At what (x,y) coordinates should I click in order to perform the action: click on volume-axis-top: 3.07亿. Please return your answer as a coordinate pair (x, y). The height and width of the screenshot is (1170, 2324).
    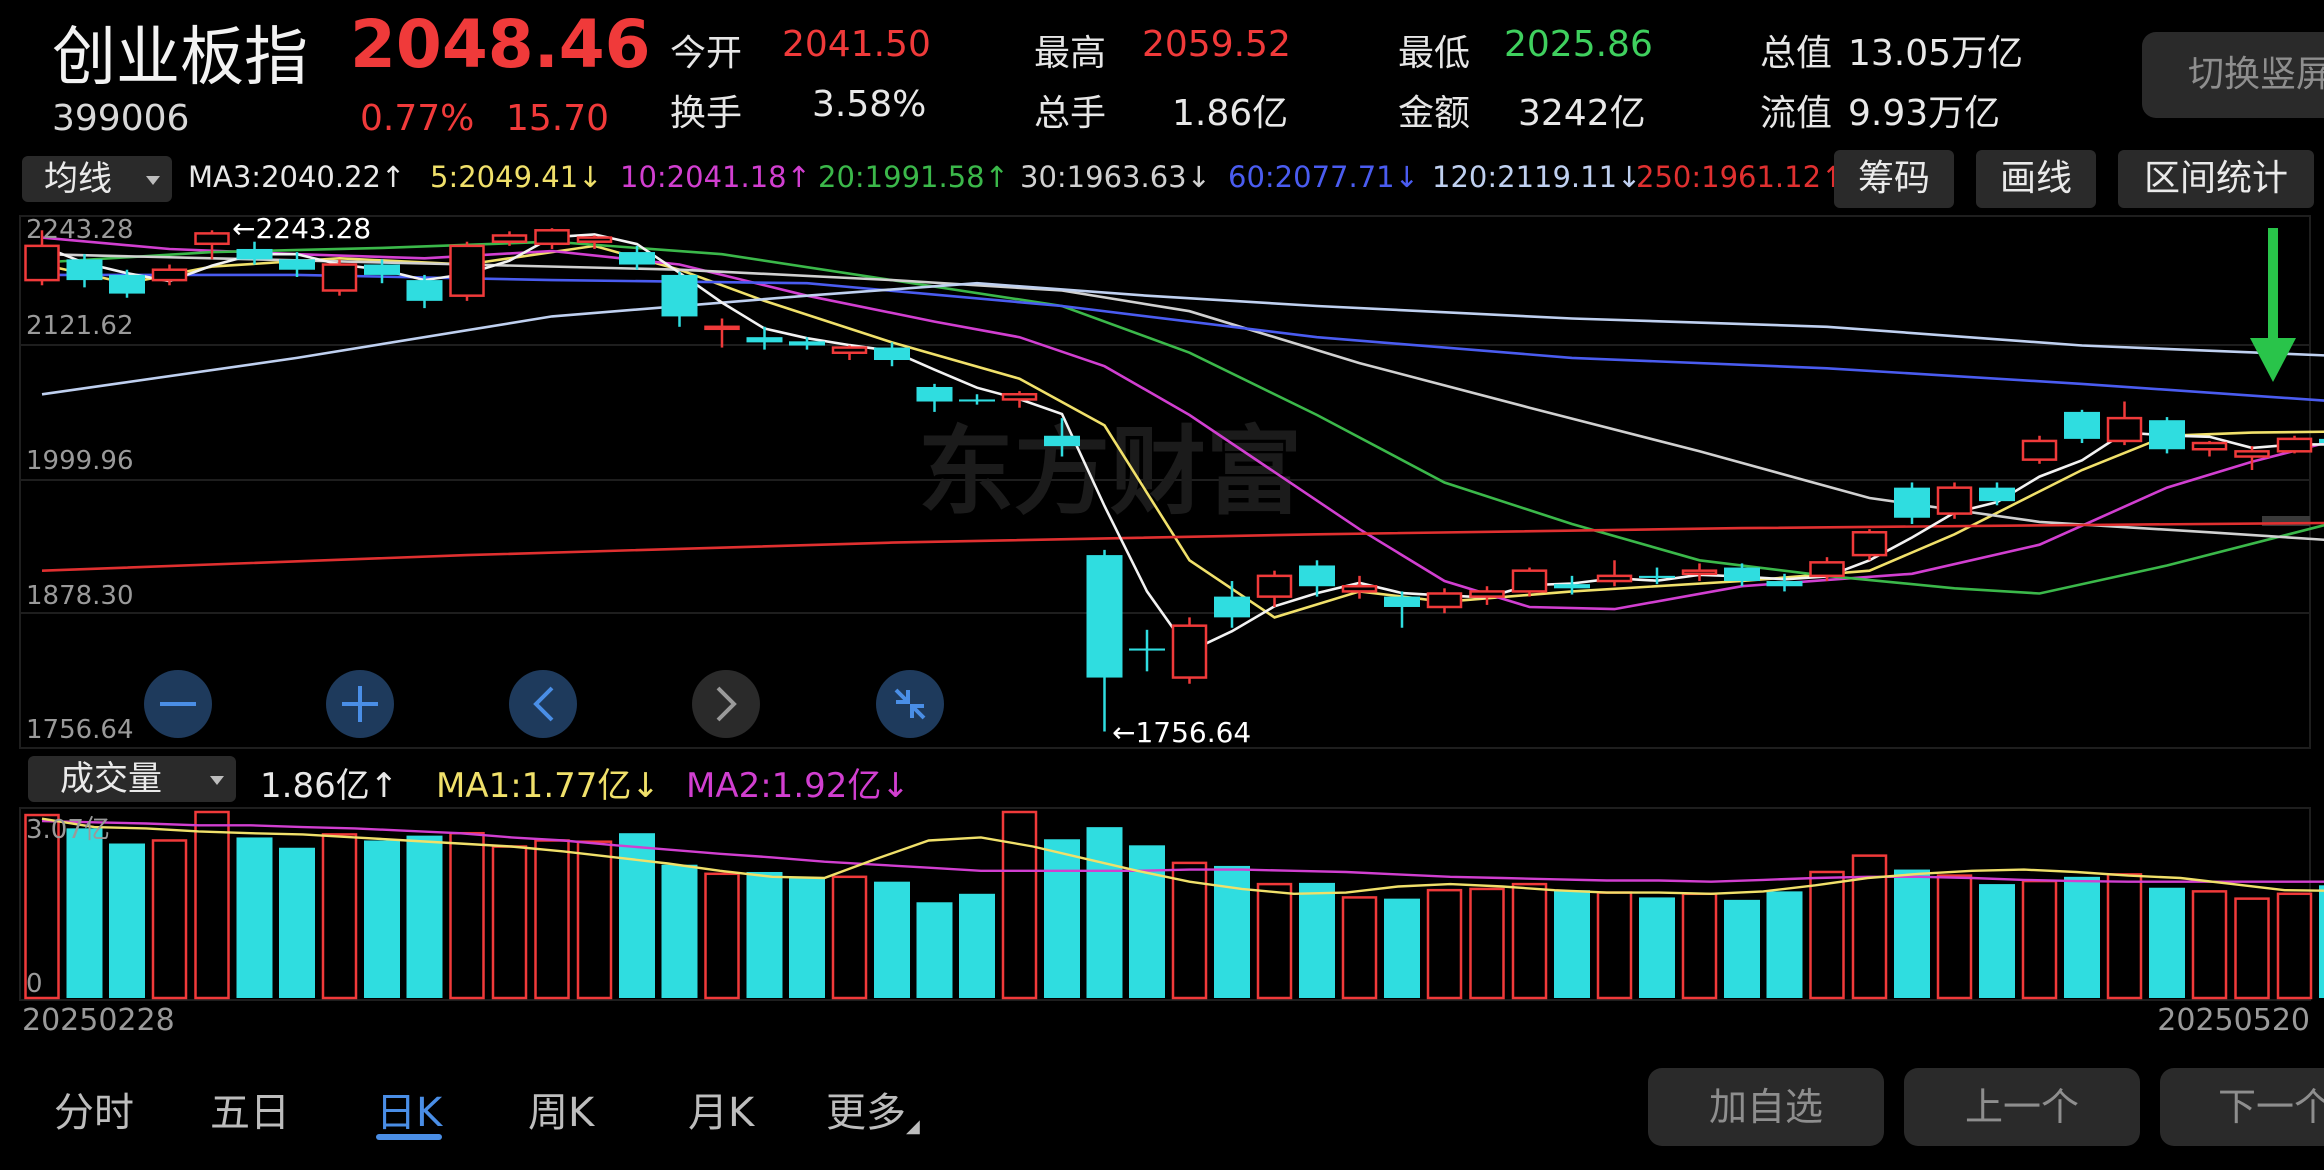
    Looking at the image, I should click on (68, 830).